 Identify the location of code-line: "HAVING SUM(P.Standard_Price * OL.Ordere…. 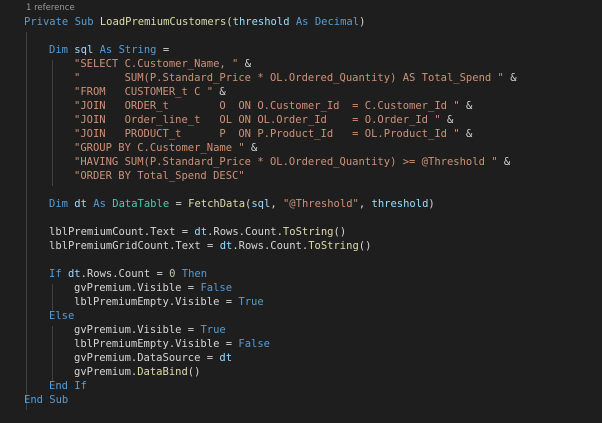
(292, 162).